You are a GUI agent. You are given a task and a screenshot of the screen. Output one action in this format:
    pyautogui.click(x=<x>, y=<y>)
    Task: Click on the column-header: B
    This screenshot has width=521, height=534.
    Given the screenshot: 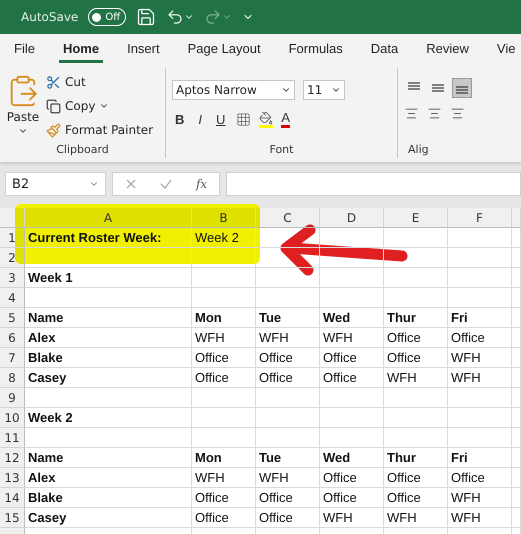 What is the action you would take?
    pyautogui.click(x=224, y=218)
    